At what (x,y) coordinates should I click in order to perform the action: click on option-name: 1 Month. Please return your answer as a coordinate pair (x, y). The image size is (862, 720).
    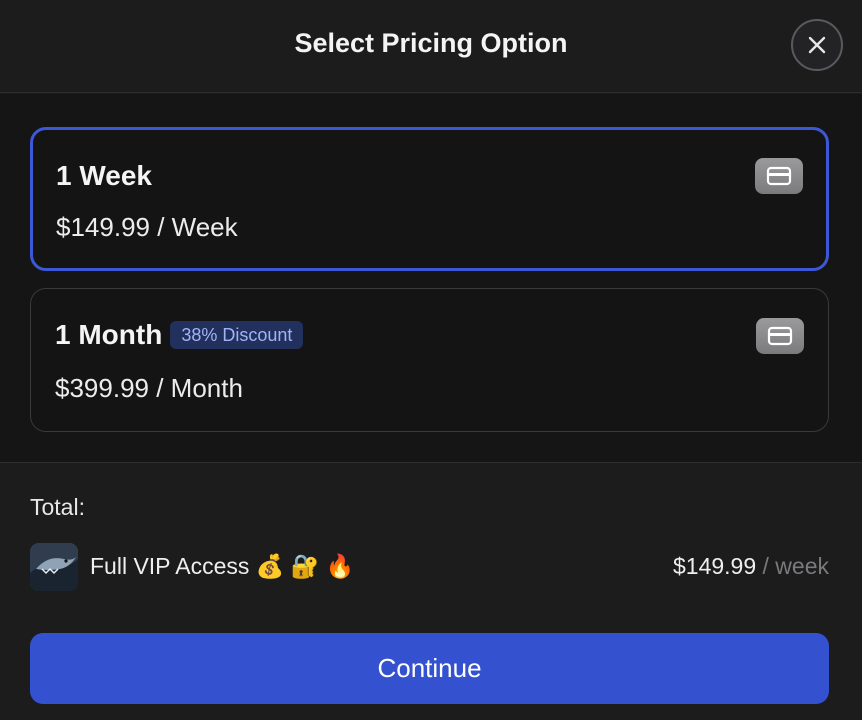
    Looking at the image, I should click on (109, 334).